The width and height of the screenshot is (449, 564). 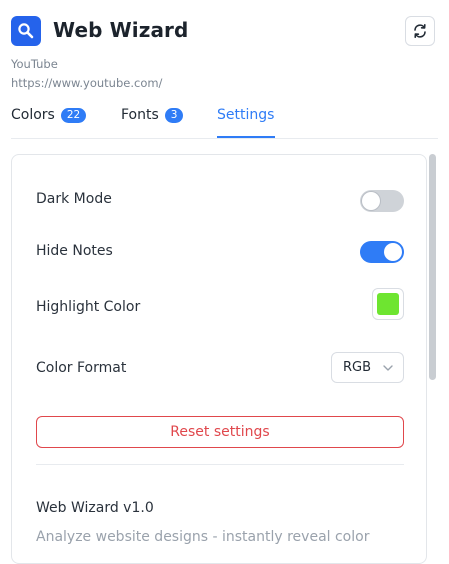 I want to click on active-tab-indicator, so click(x=246, y=137).